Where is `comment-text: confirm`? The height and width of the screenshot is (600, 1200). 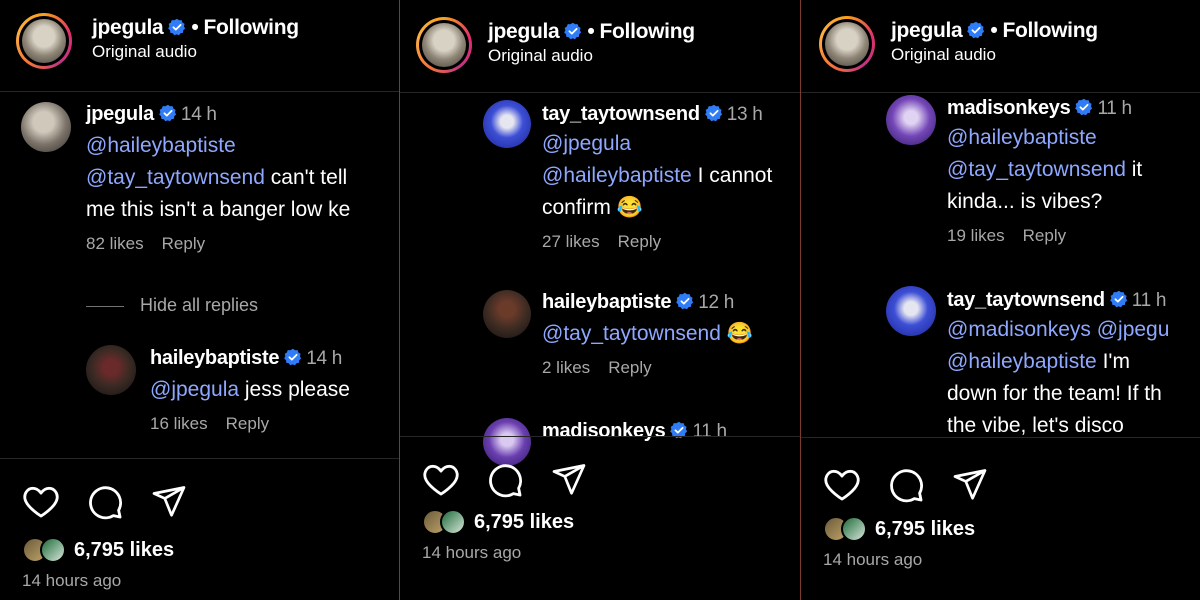
comment-text: confirm is located at coordinates (576, 207).